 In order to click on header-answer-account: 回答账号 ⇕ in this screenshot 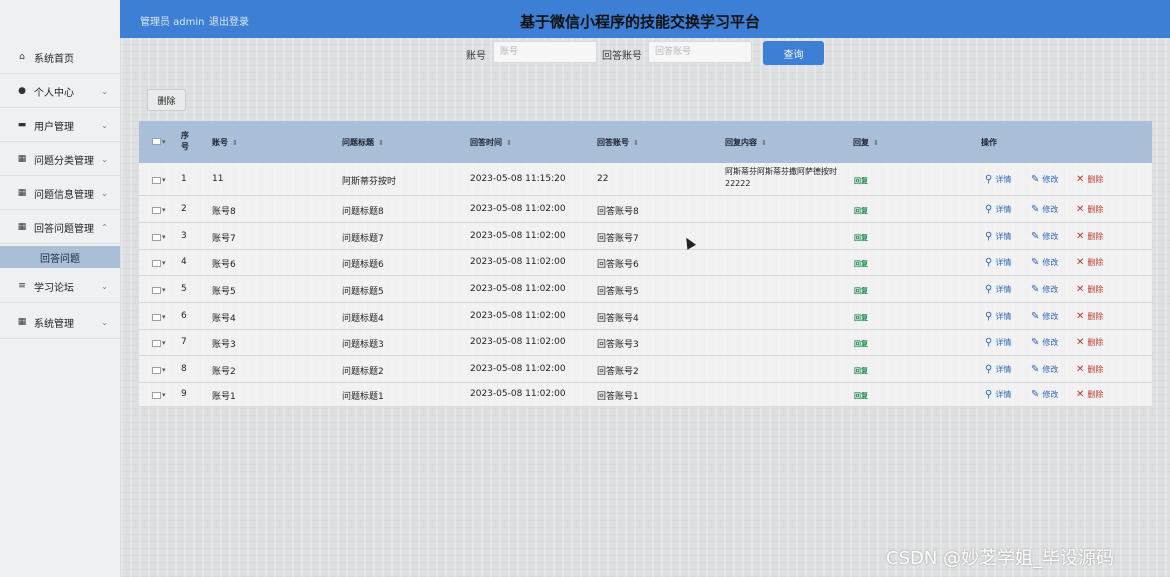, I will do `click(618, 142)`.